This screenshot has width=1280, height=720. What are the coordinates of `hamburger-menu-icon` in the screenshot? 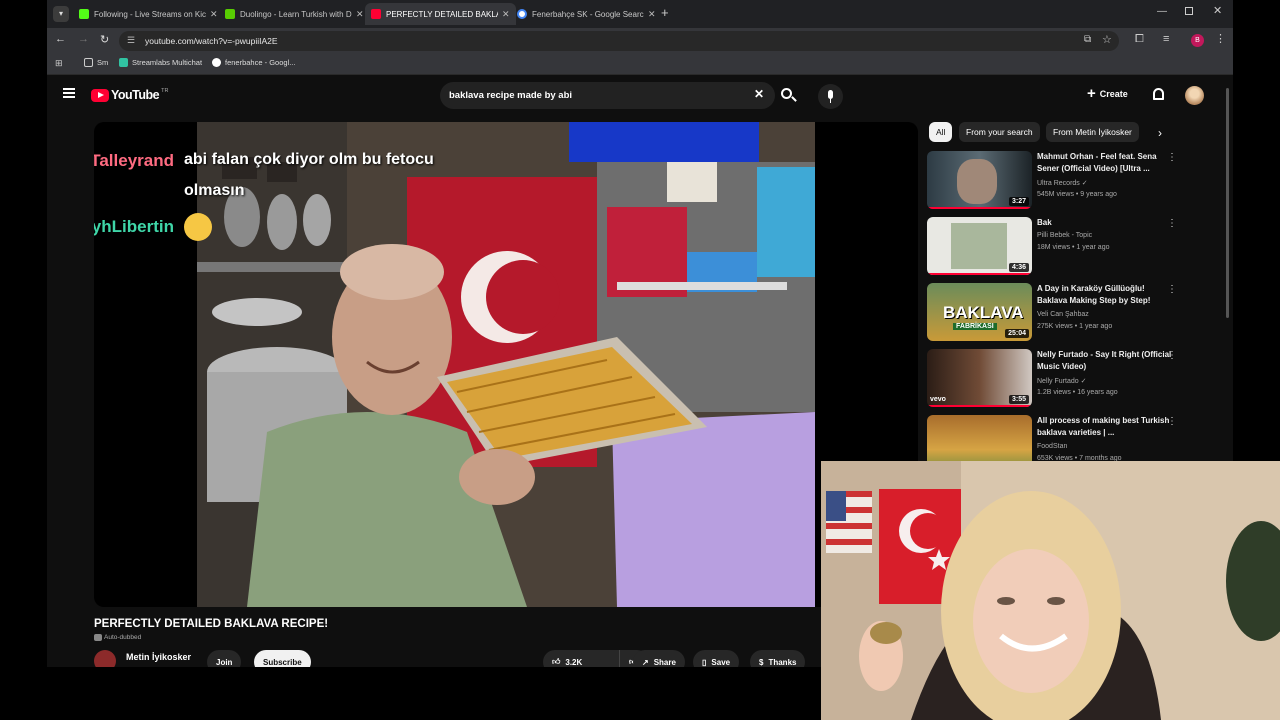 It's located at (69, 93).